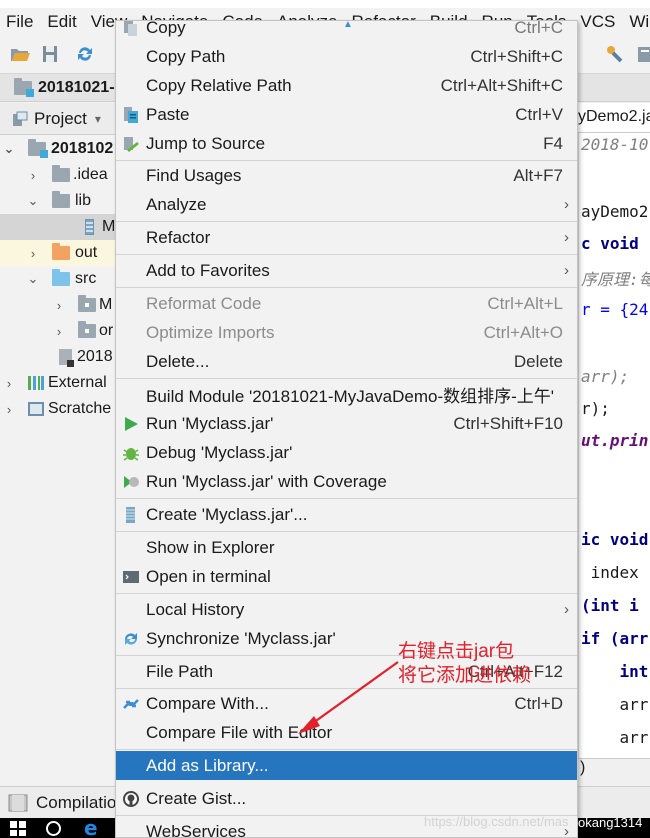 The width and height of the screenshot is (650, 838). I want to click on tree-item-src: ⌄ src, so click(60, 279).